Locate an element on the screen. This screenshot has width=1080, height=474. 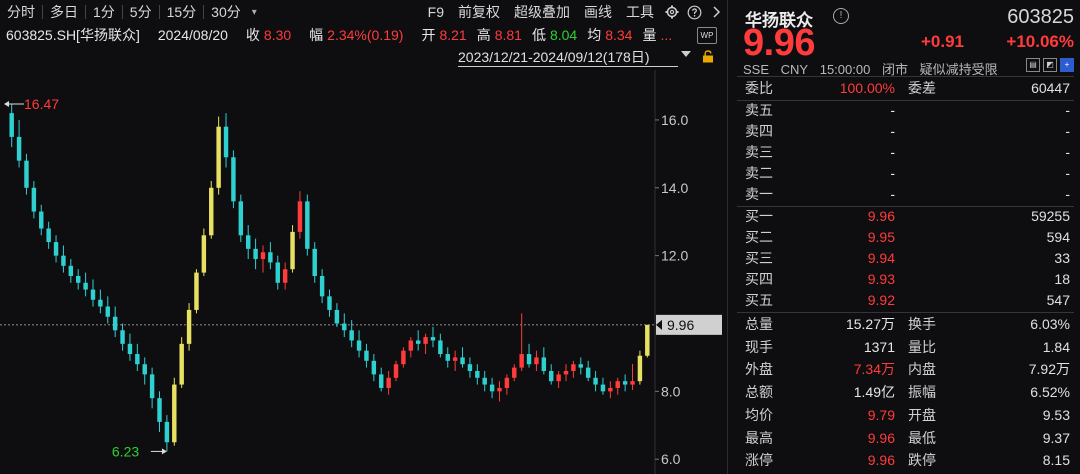
low-label: 低 is located at coordinates (538, 35).